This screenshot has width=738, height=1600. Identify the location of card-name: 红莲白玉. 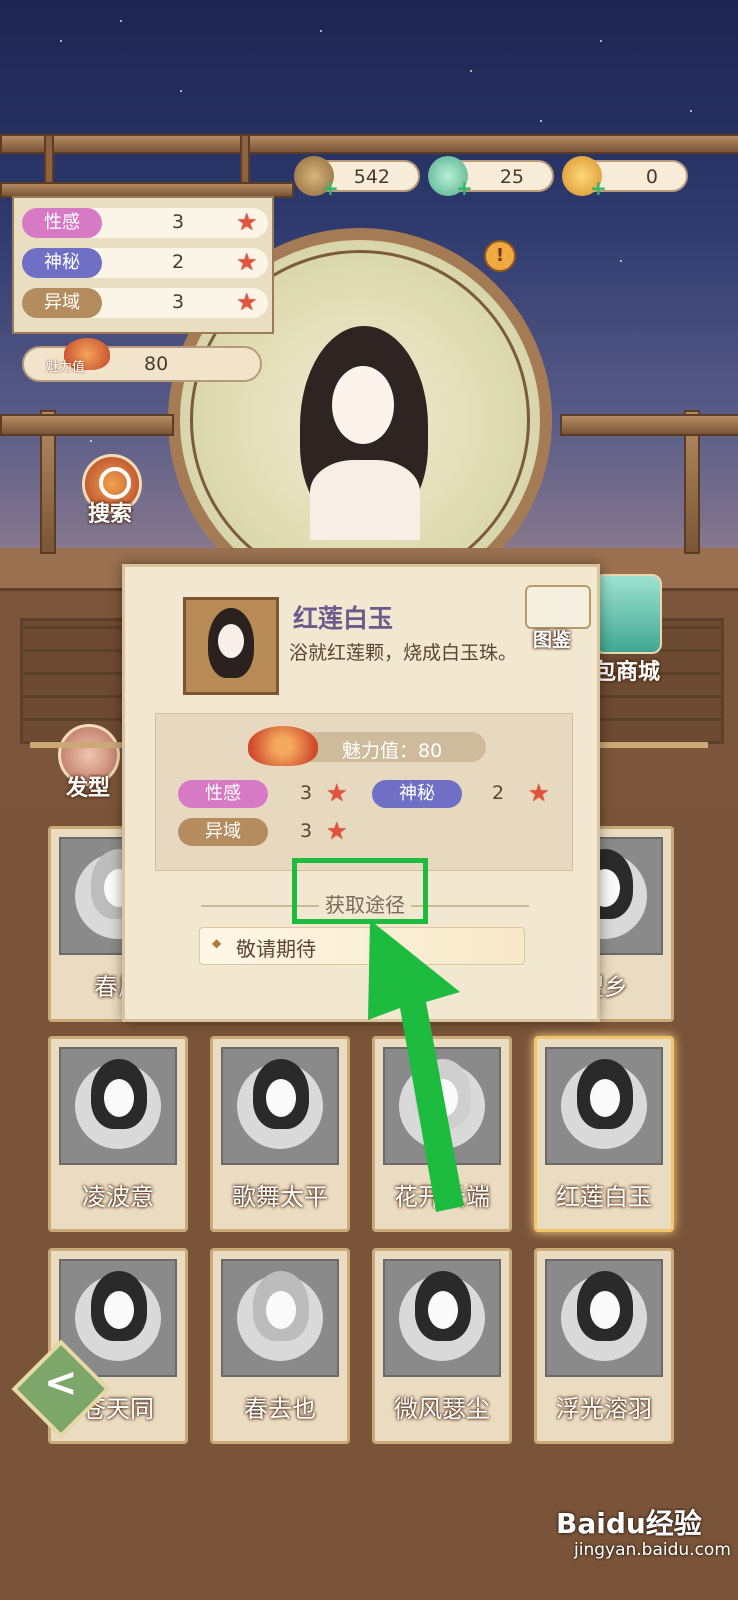
(604, 1197).